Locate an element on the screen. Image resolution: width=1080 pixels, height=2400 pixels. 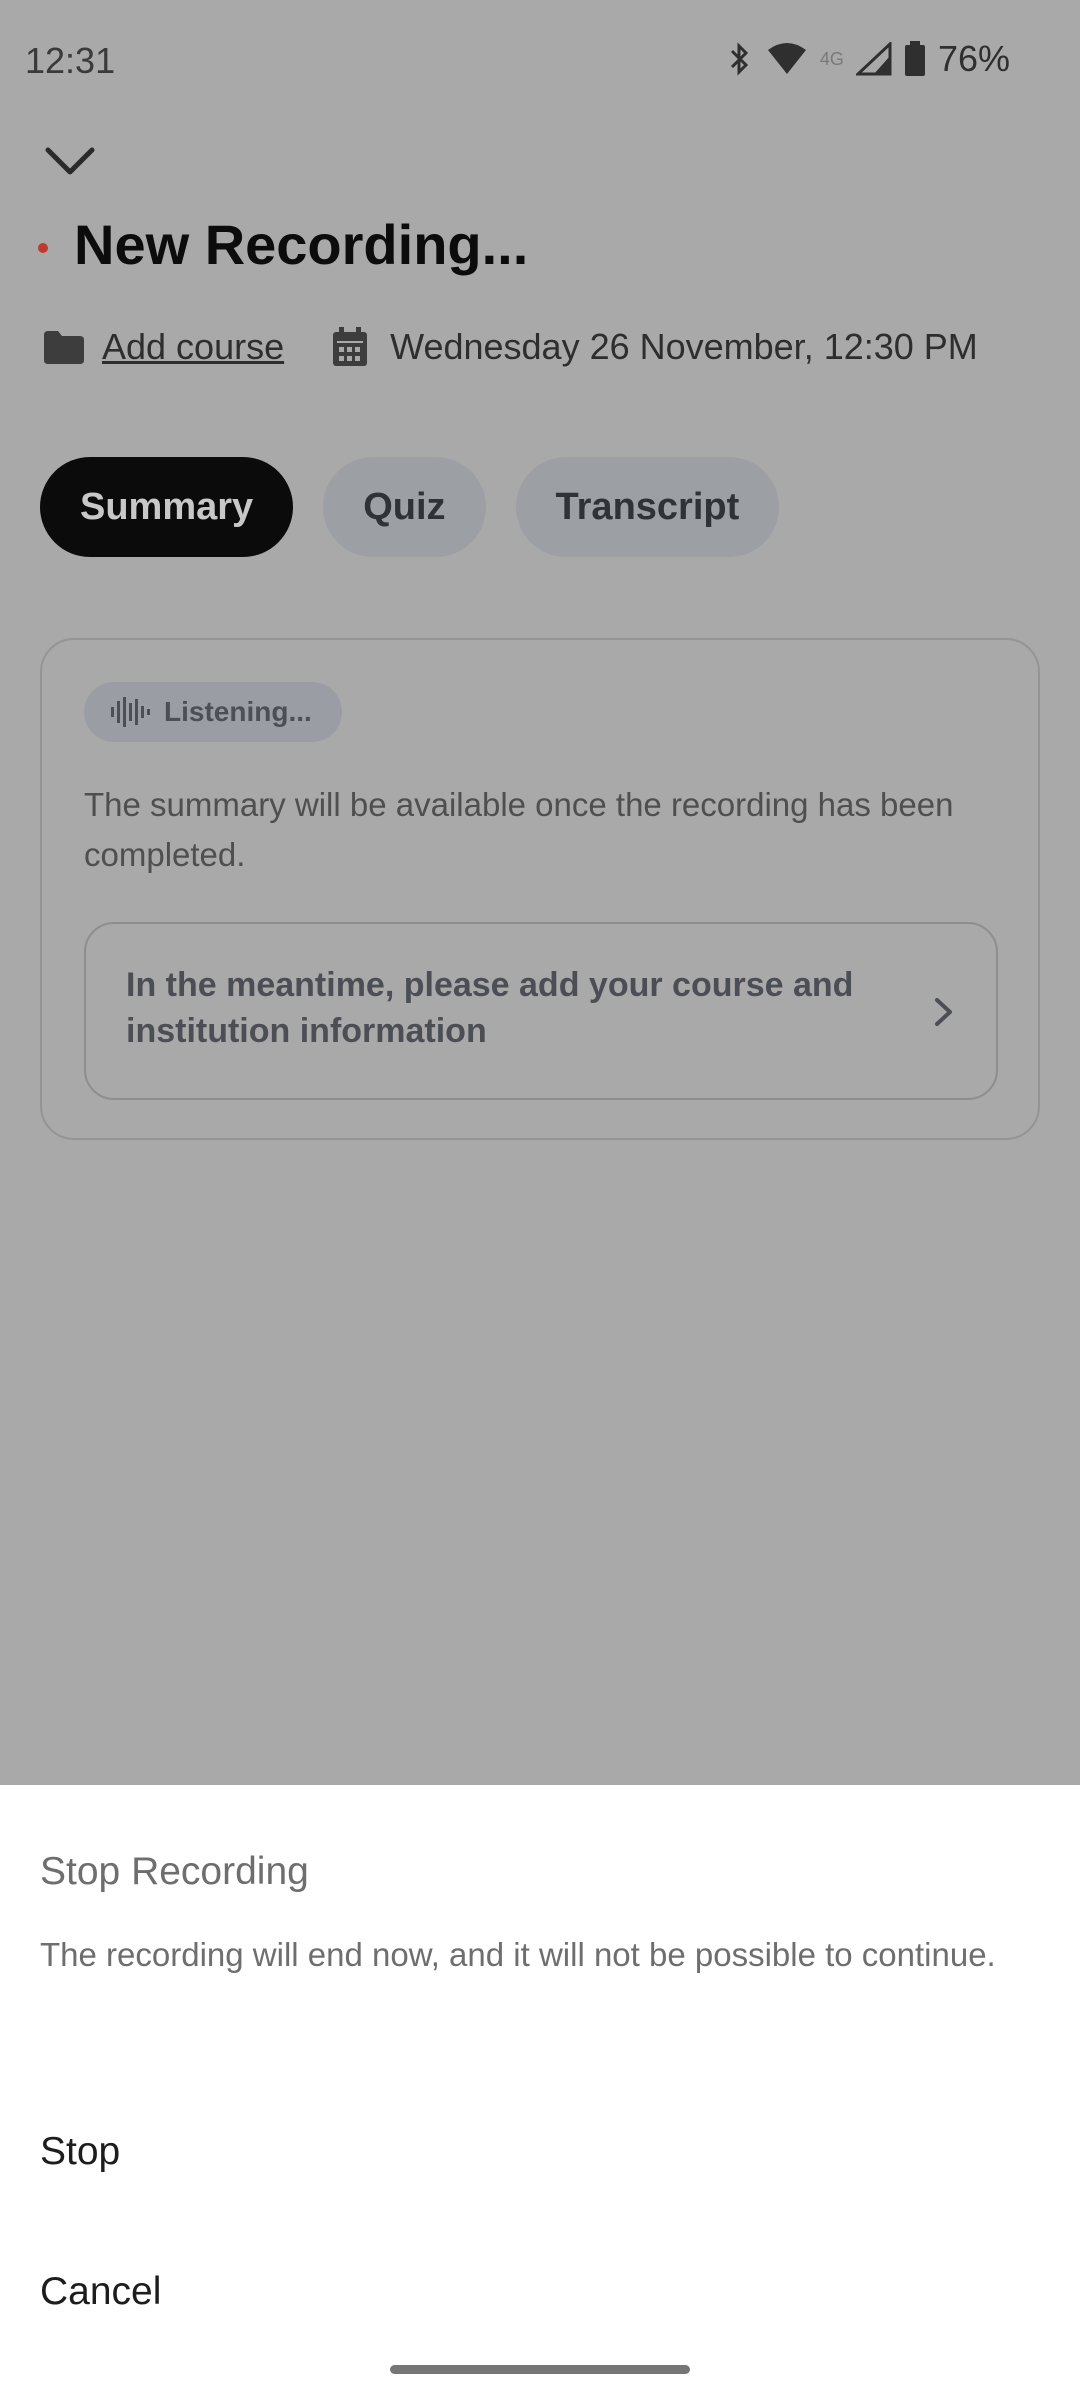
wifi-icon is located at coordinates (786, 58).